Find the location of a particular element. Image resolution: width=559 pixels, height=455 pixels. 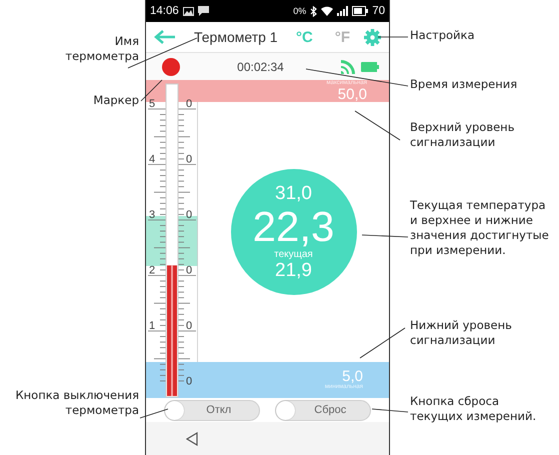

upper-alarm-value: 50,0 is located at coordinates (352, 94).